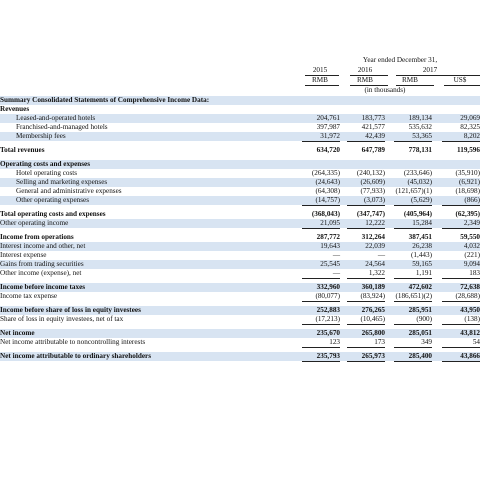 This screenshot has height=480, width=480. I want to click on row-label: Interest income and other, net, so click(43, 246).